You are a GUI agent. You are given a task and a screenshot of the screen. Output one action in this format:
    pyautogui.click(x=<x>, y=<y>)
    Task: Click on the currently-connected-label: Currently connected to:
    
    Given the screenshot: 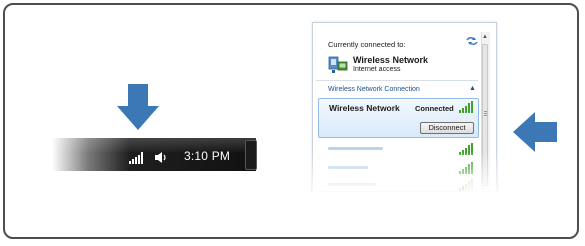 What is the action you would take?
    pyautogui.click(x=367, y=44)
    